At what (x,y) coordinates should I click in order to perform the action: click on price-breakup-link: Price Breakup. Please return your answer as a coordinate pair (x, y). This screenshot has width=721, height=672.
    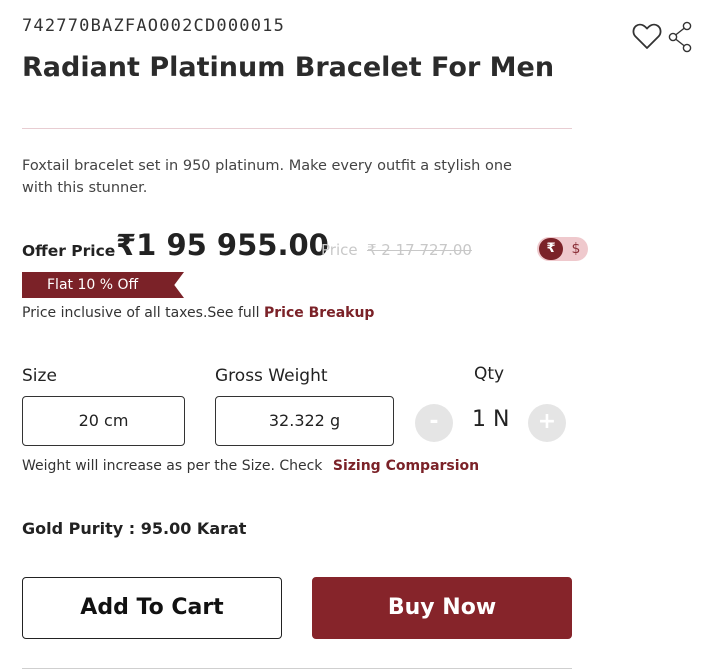
    Looking at the image, I should click on (319, 313).